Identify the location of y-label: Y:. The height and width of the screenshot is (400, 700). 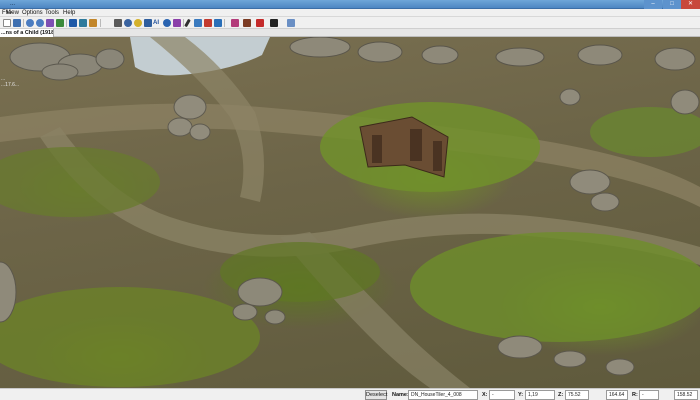
(521, 395).